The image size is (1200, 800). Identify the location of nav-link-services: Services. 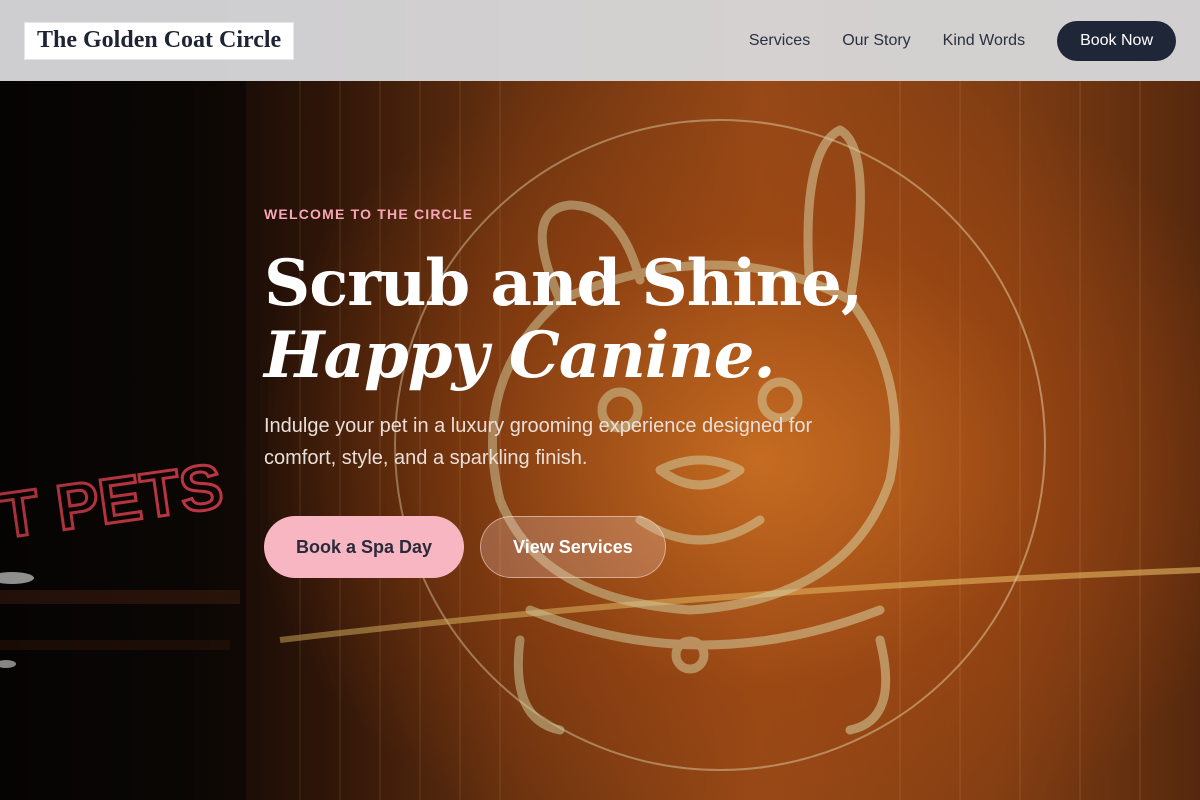
(779, 41).